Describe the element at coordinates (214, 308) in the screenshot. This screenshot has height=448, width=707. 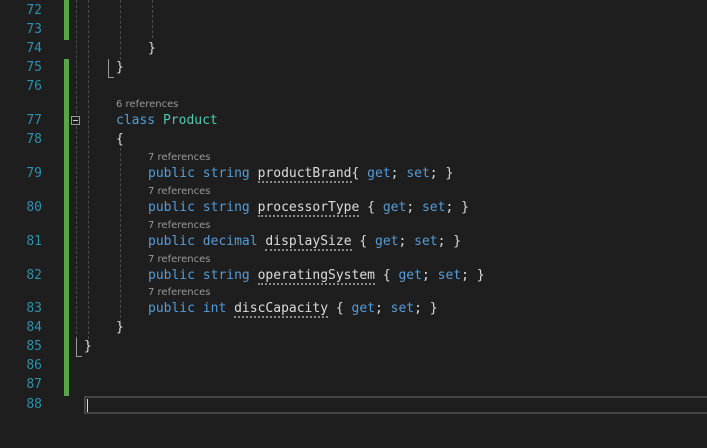
I see `type-keyword: int` at that location.